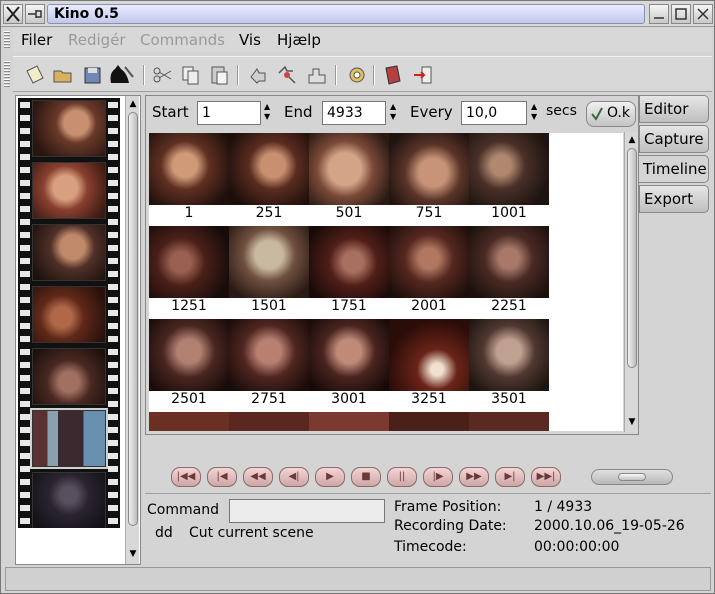 The image size is (715, 594). What do you see at coordinates (438, 477) in the screenshot?
I see `step-forward-icon: |▶` at bounding box center [438, 477].